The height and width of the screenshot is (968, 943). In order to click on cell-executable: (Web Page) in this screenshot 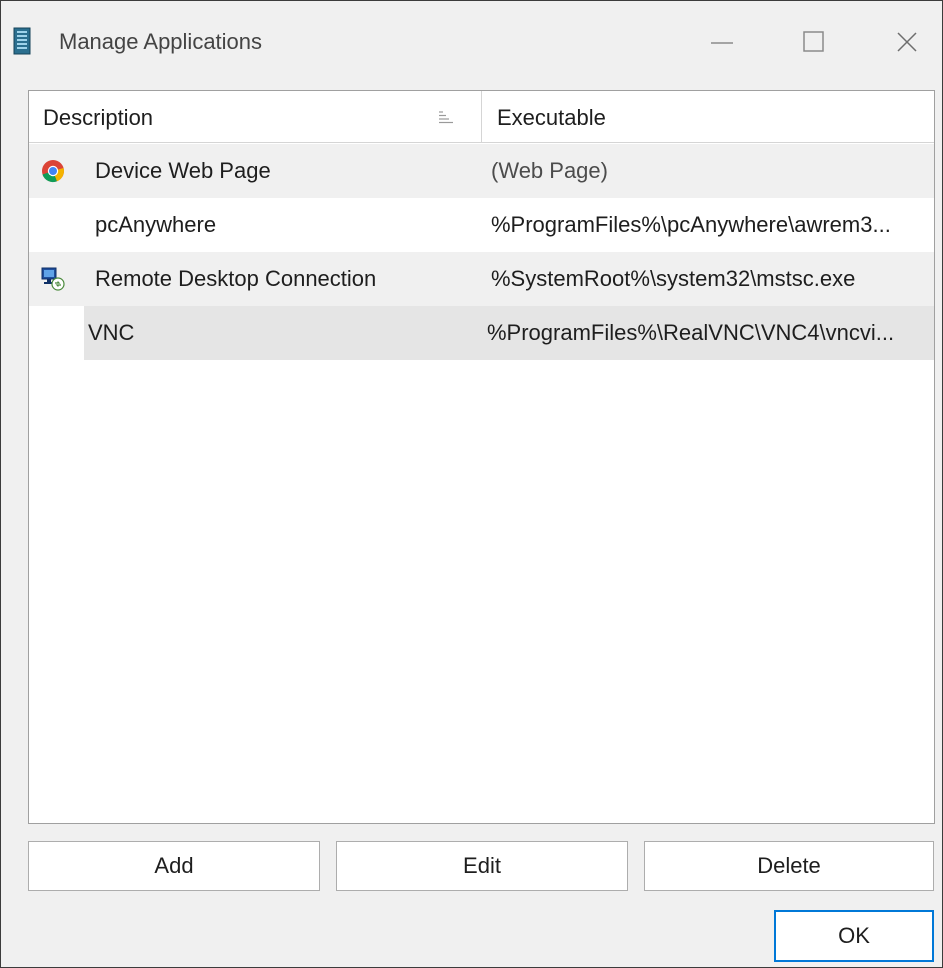, I will do `click(549, 170)`.